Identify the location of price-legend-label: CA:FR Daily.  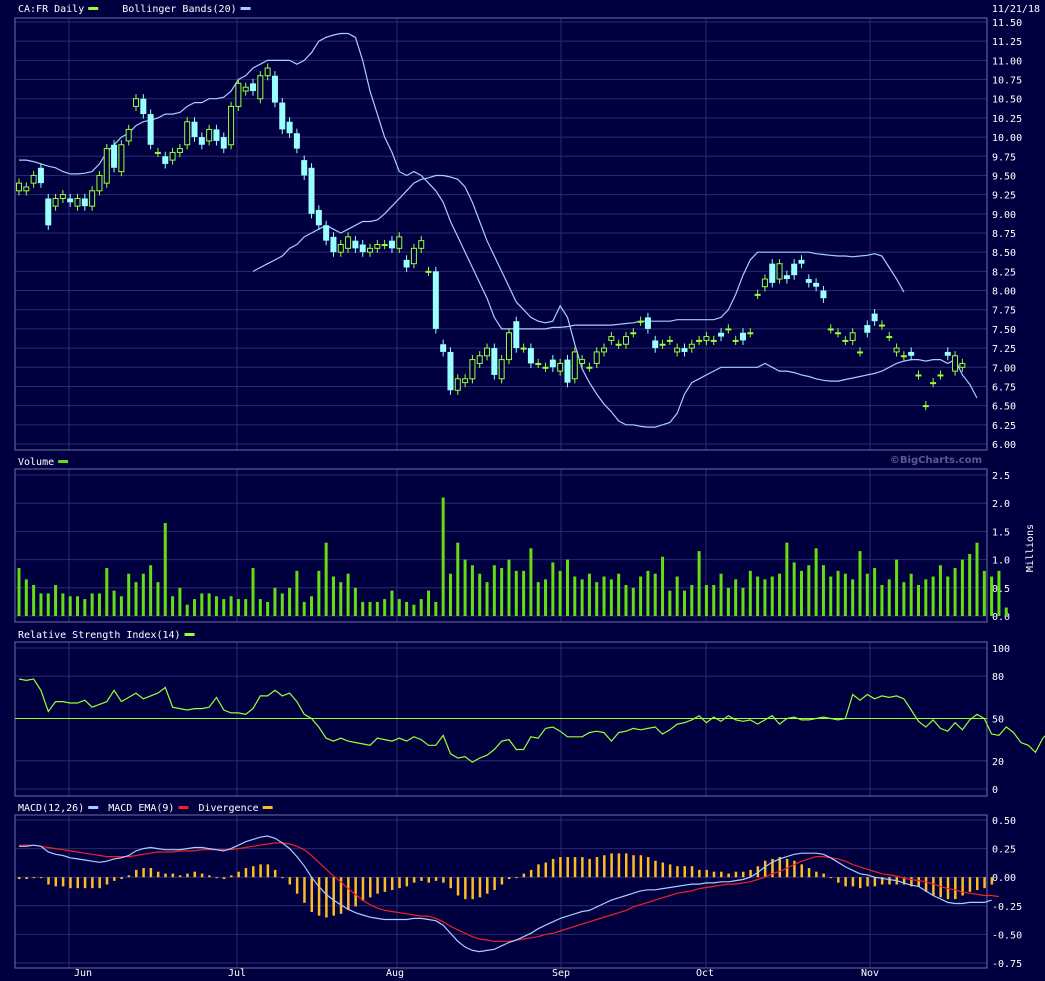
(51, 9).